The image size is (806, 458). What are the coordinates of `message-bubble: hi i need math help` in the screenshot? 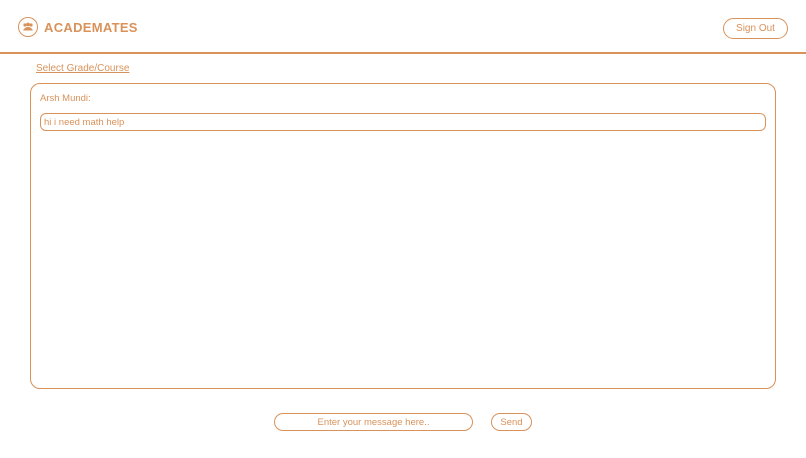 It's located at (403, 122).